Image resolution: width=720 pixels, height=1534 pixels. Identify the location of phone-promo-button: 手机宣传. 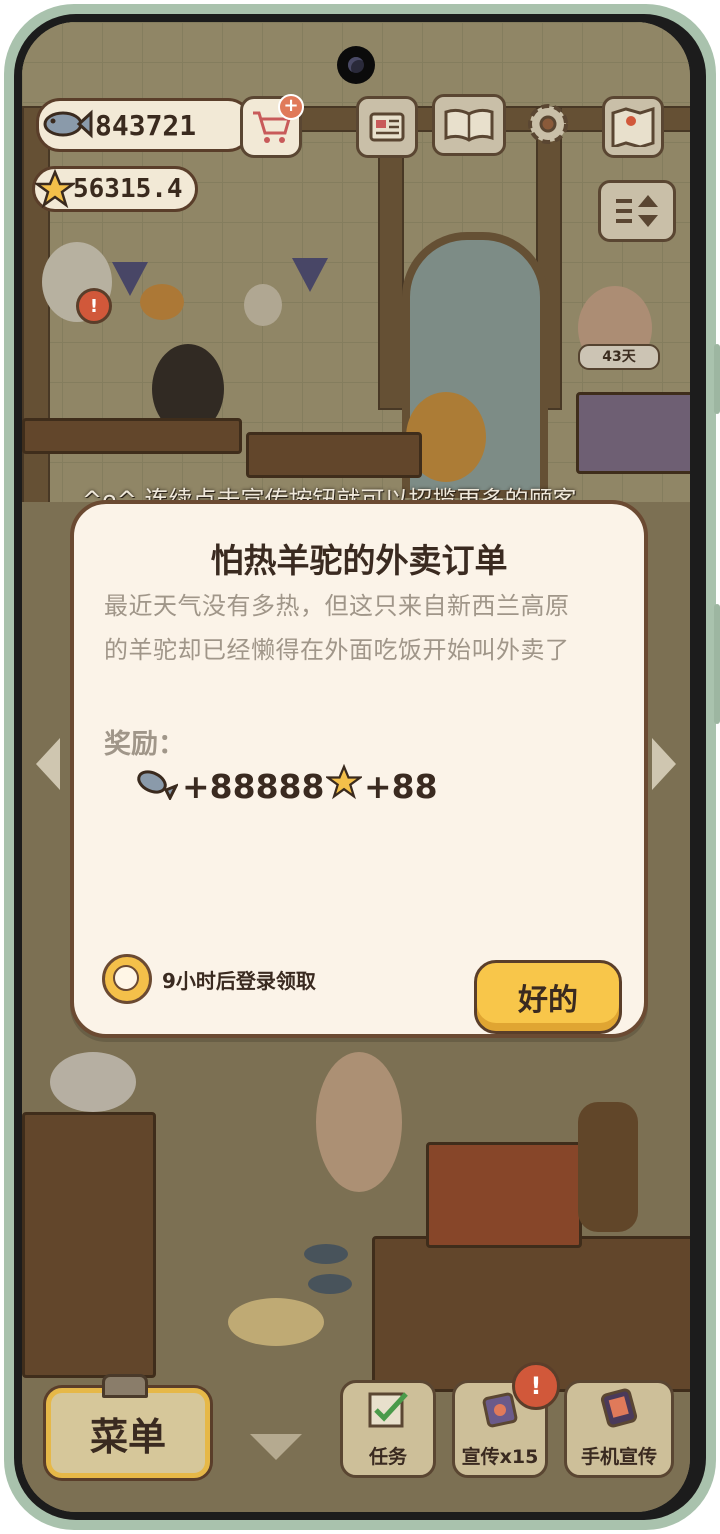
(619, 1429).